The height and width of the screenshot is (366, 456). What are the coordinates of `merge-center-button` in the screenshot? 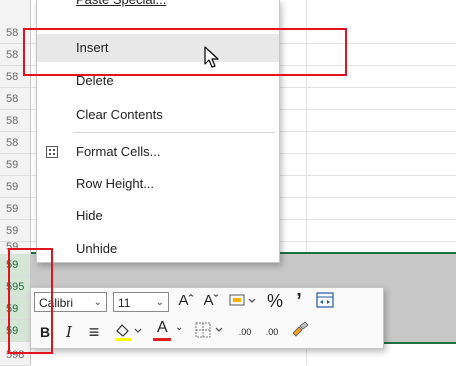 It's located at (325, 303).